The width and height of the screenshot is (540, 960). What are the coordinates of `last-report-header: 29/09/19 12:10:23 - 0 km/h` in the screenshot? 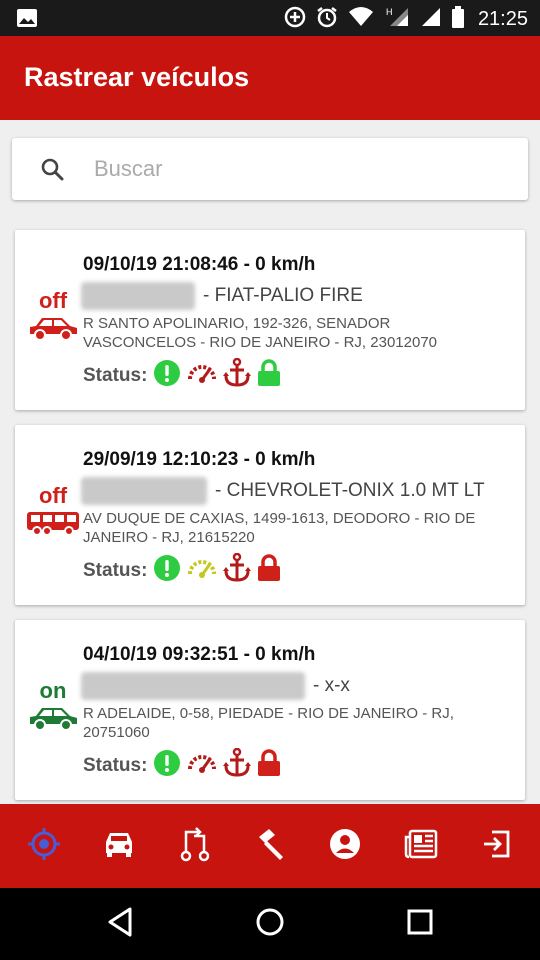 It's located at (199, 459).